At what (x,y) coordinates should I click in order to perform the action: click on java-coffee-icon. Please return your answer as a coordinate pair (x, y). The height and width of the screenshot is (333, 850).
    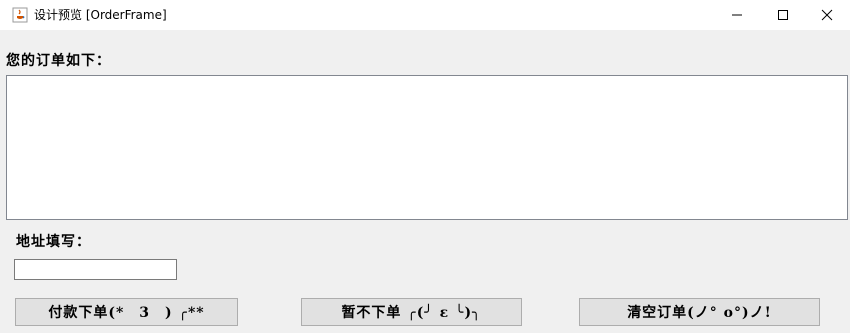
    Looking at the image, I should click on (20, 15).